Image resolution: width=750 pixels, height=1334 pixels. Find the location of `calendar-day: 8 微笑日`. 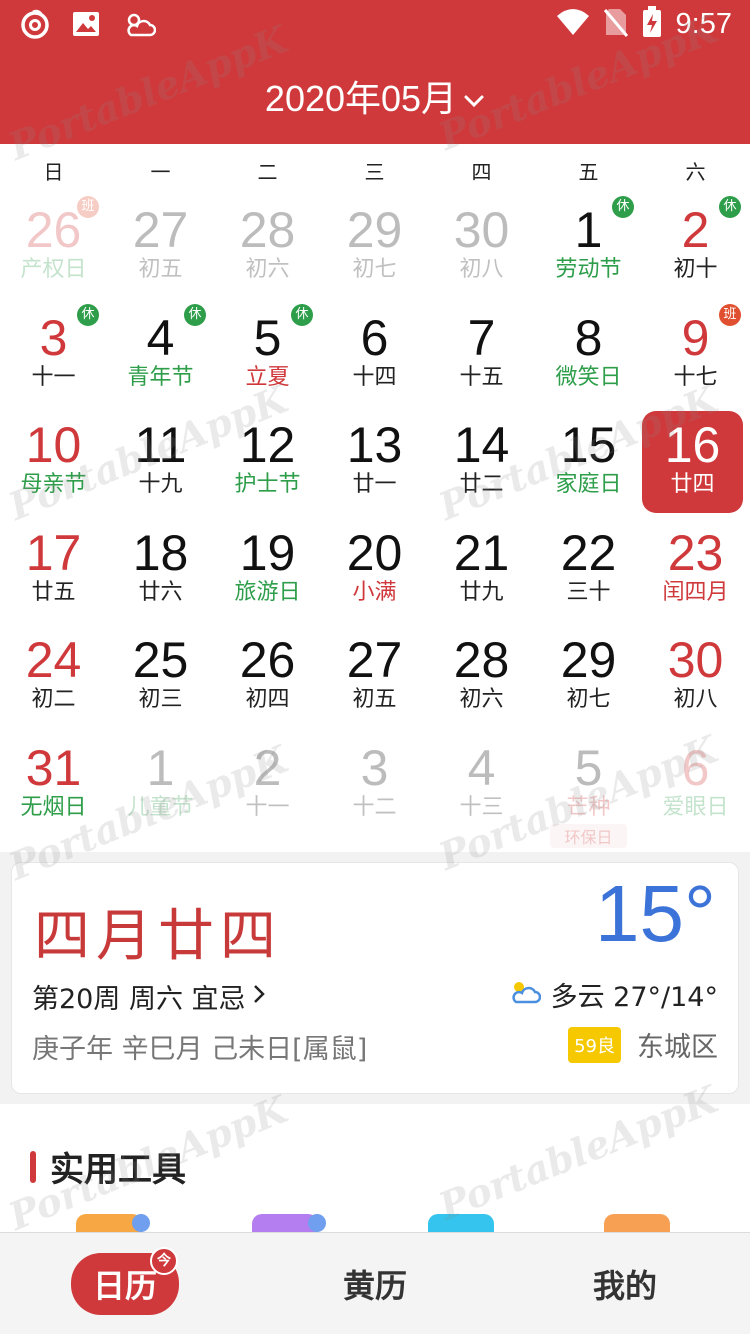

calendar-day: 8 微笑日 is located at coordinates (588, 358).